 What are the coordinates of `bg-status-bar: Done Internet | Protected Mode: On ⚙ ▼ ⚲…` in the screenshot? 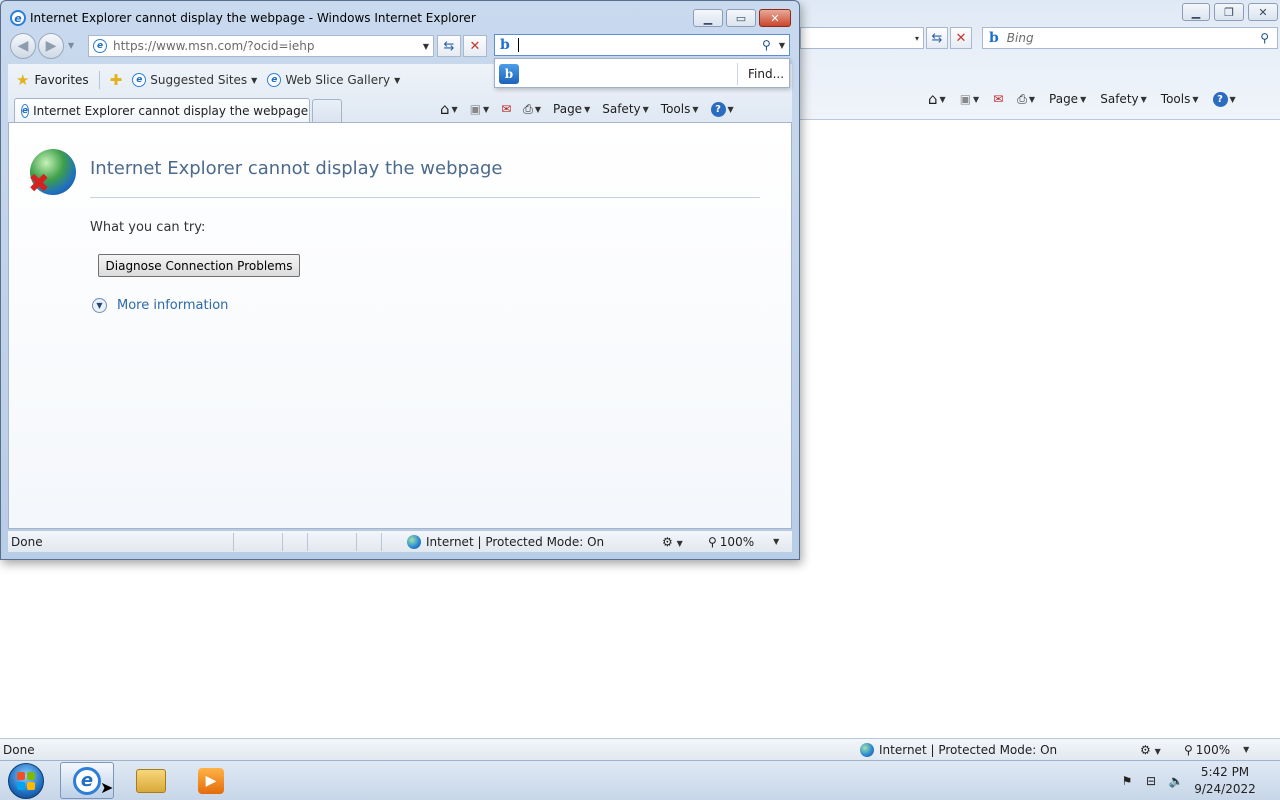 It's located at (640, 749).